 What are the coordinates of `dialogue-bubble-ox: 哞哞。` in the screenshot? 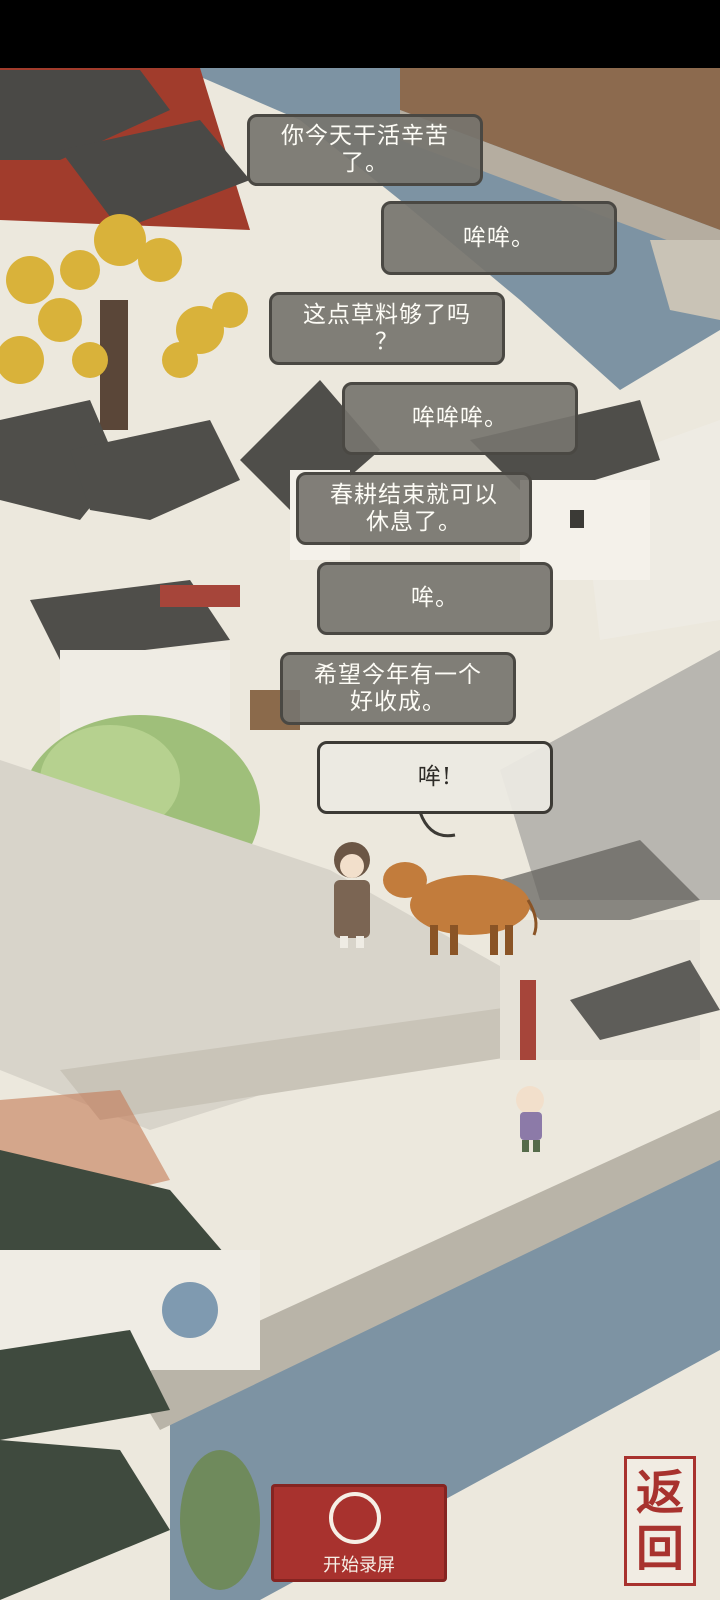 It's located at (499, 238).